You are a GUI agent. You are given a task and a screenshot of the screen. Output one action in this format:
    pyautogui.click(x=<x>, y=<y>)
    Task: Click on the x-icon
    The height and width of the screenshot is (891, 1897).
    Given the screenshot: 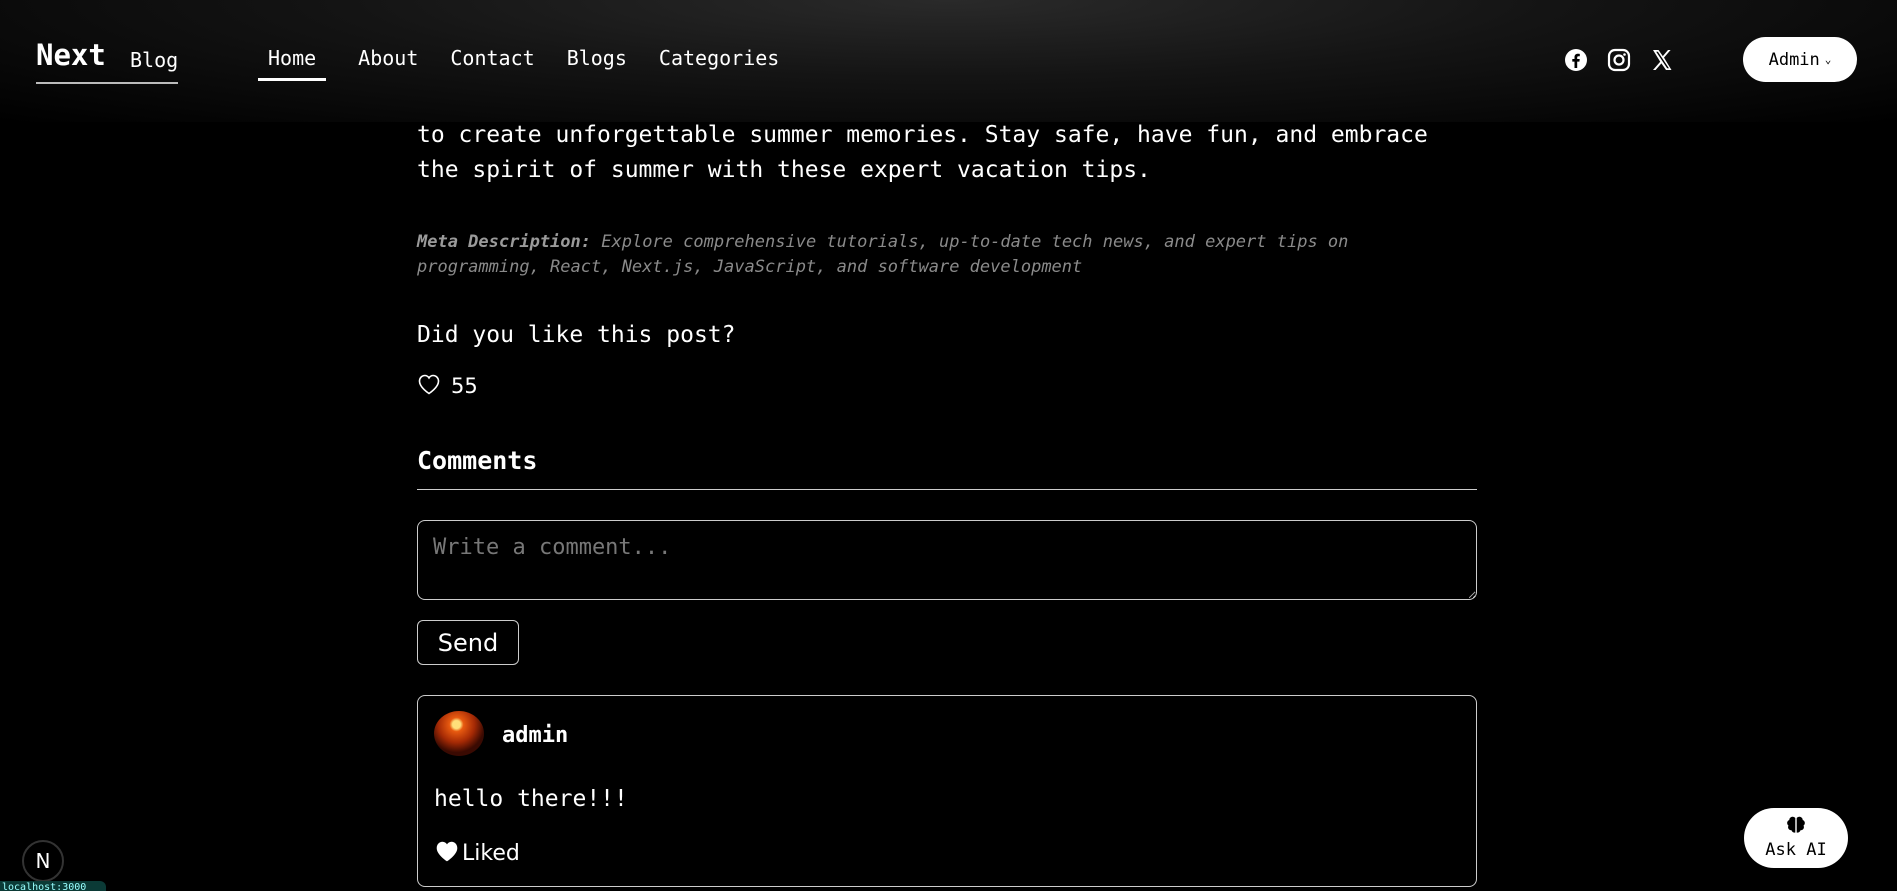 What is the action you would take?
    pyautogui.click(x=1662, y=60)
    